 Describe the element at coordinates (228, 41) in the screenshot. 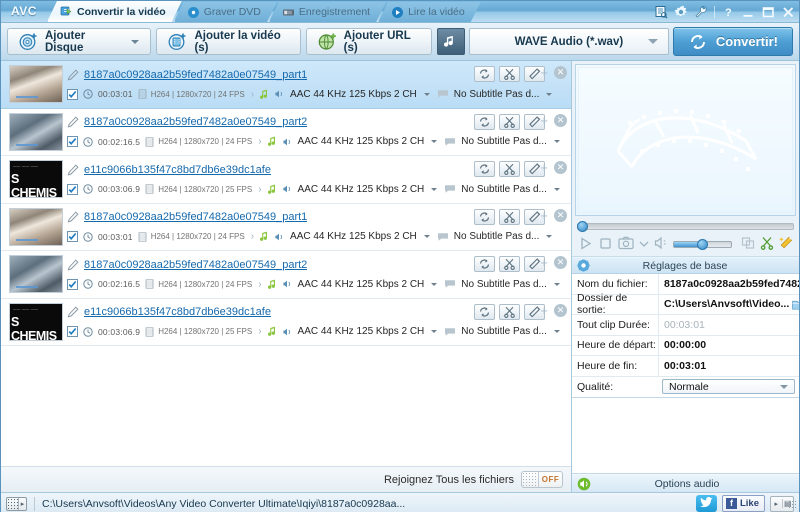

I see `add-video-button: Ajouter la vidéo (s)` at that location.